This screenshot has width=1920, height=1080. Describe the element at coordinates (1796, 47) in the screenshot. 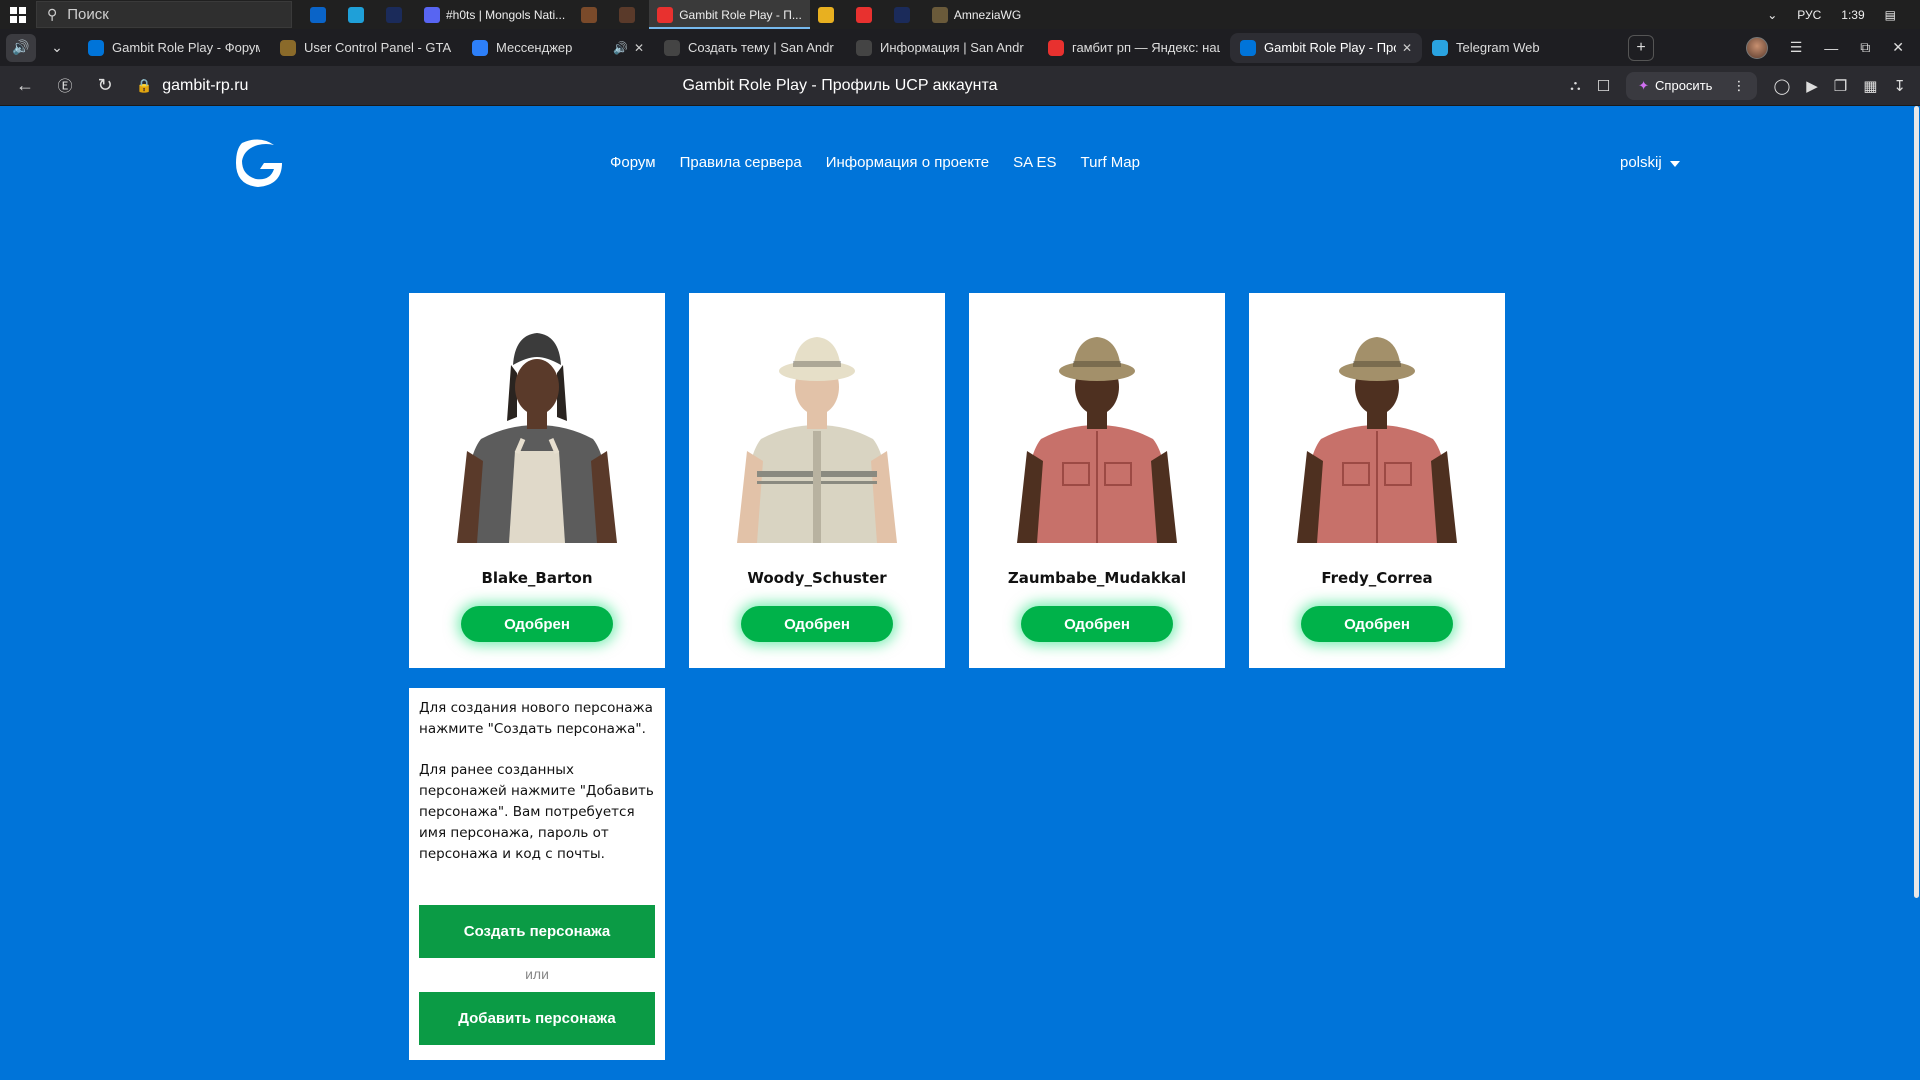

I see `menu-icon: ☰` at that location.